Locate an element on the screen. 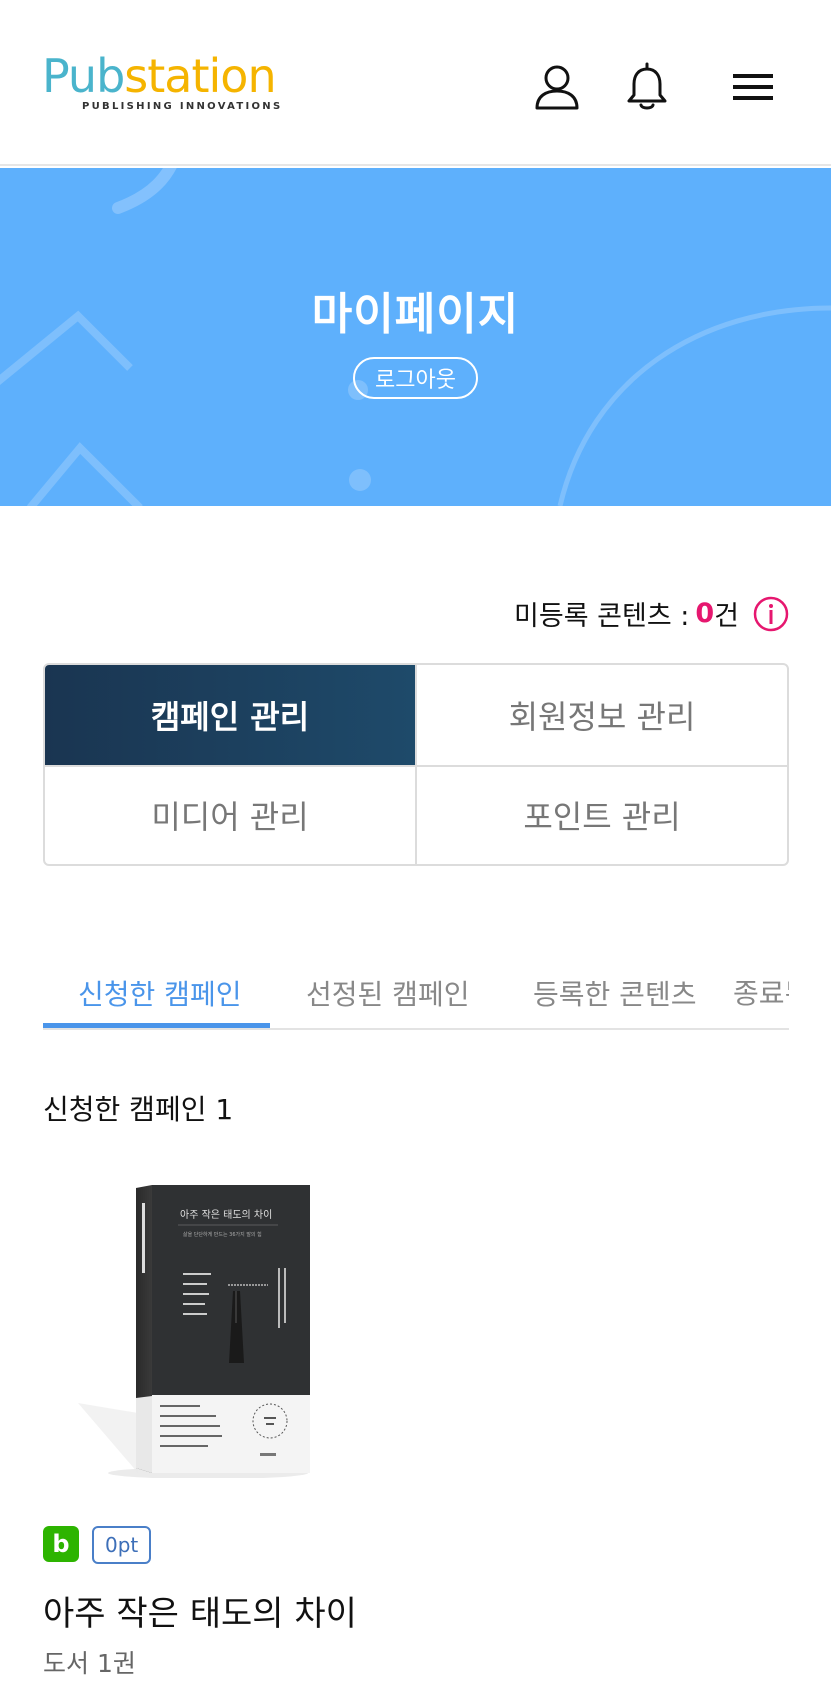 The width and height of the screenshot is (831, 1689). pubstation-logo: Pubstation PUBLISHING INNOVATIONS is located at coordinates (162, 82).